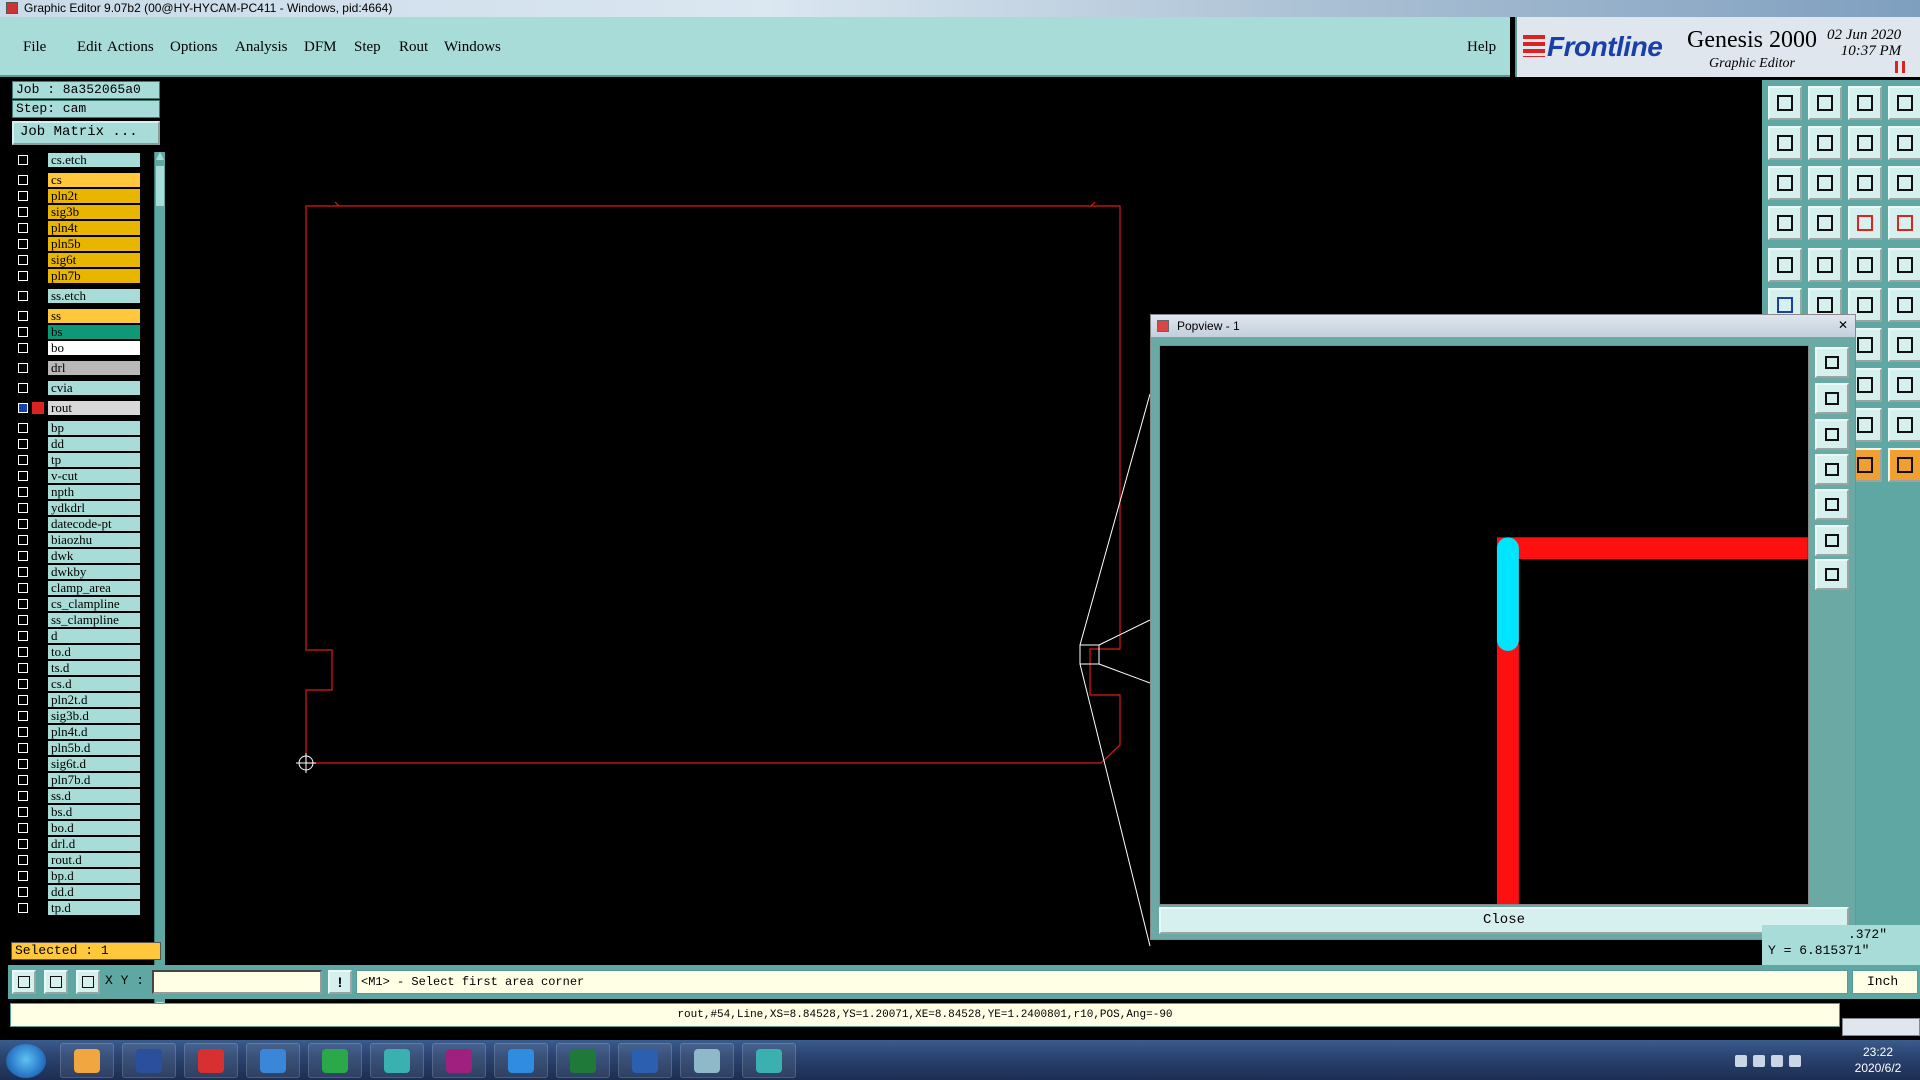  I want to click on move-right-icon, so click(1825, 143).